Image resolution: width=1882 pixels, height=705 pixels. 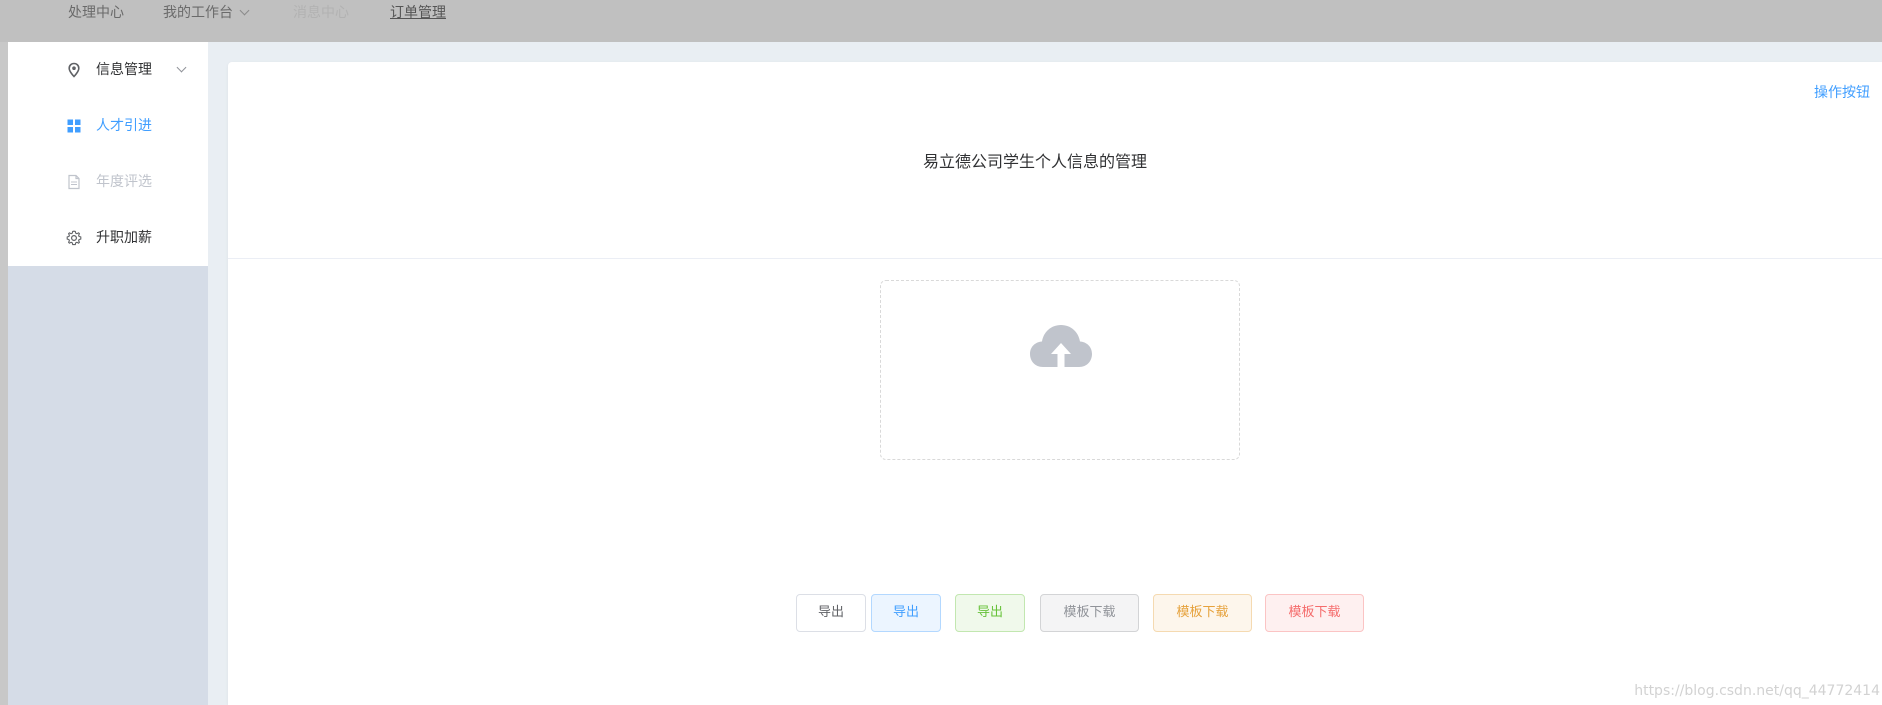 I want to click on sidebar: 信息管理 人才引进 年度评选 升职加薪, so click(x=108, y=373).